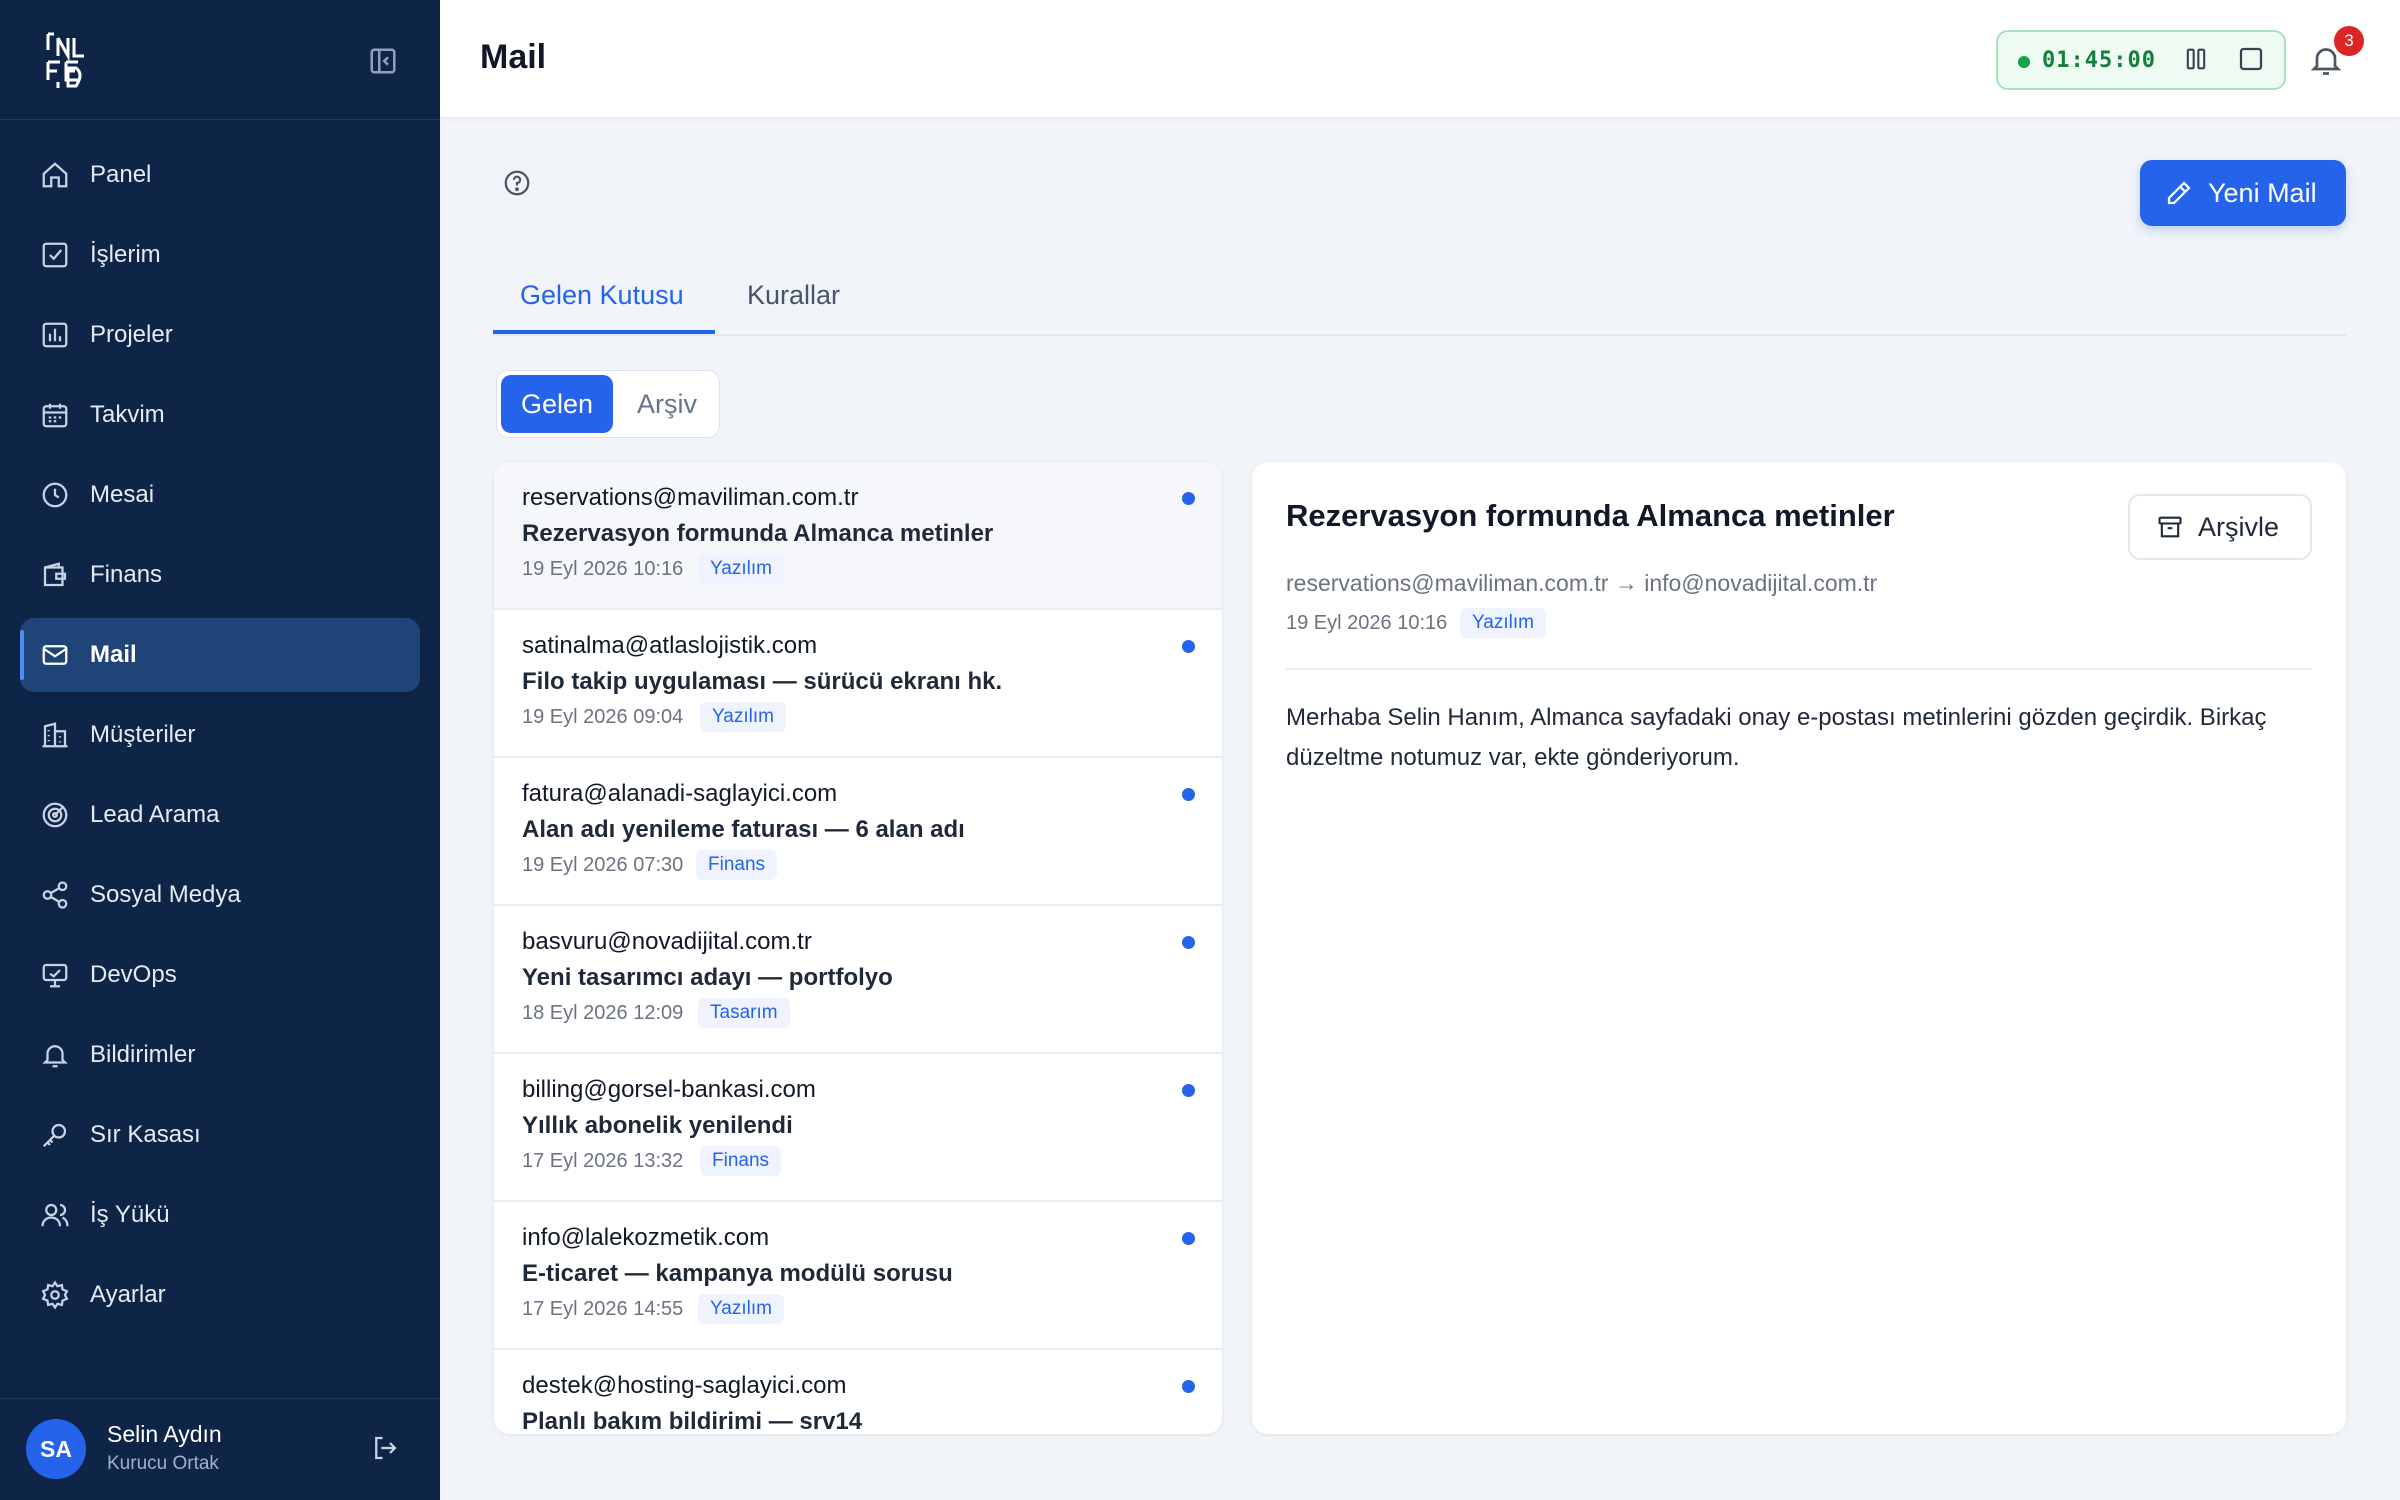 The height and width of the screenshot is (1500, 2400). I want to click on wallet-icon, so click(55, 574).